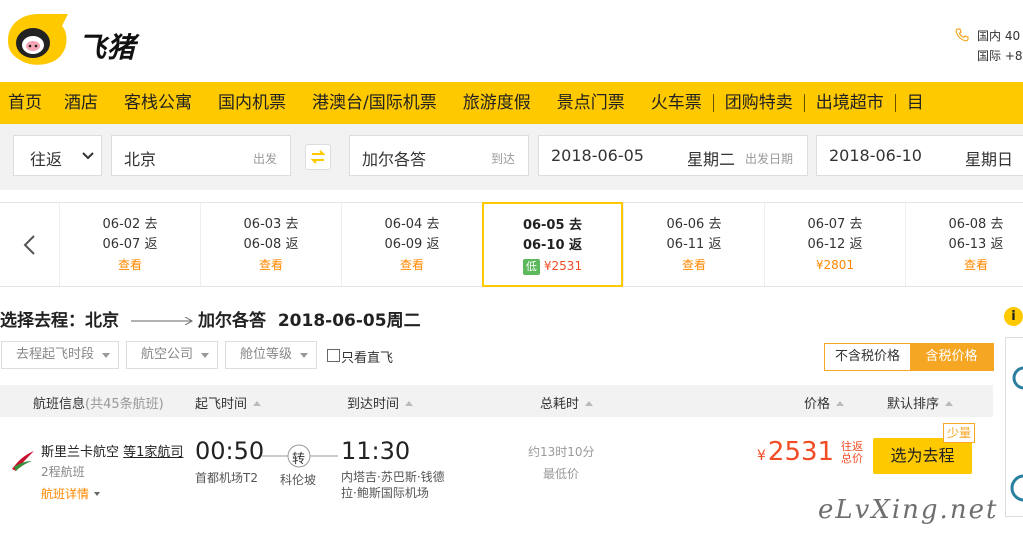  Describe the element at coordinates (563, 266) in the screenshot. I see `date-price: ¥2531` at that location.